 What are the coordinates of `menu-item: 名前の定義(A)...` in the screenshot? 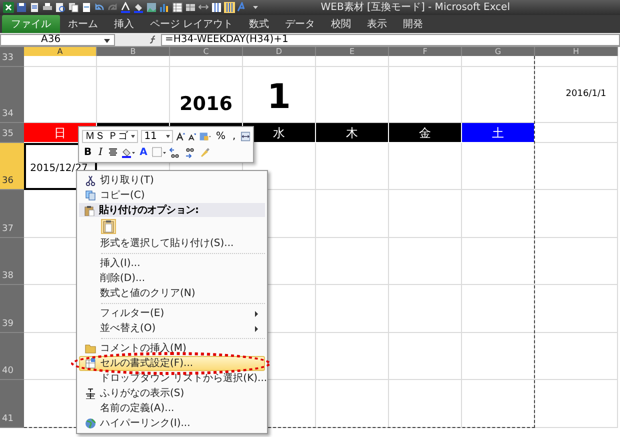 It's located at (172, 408).